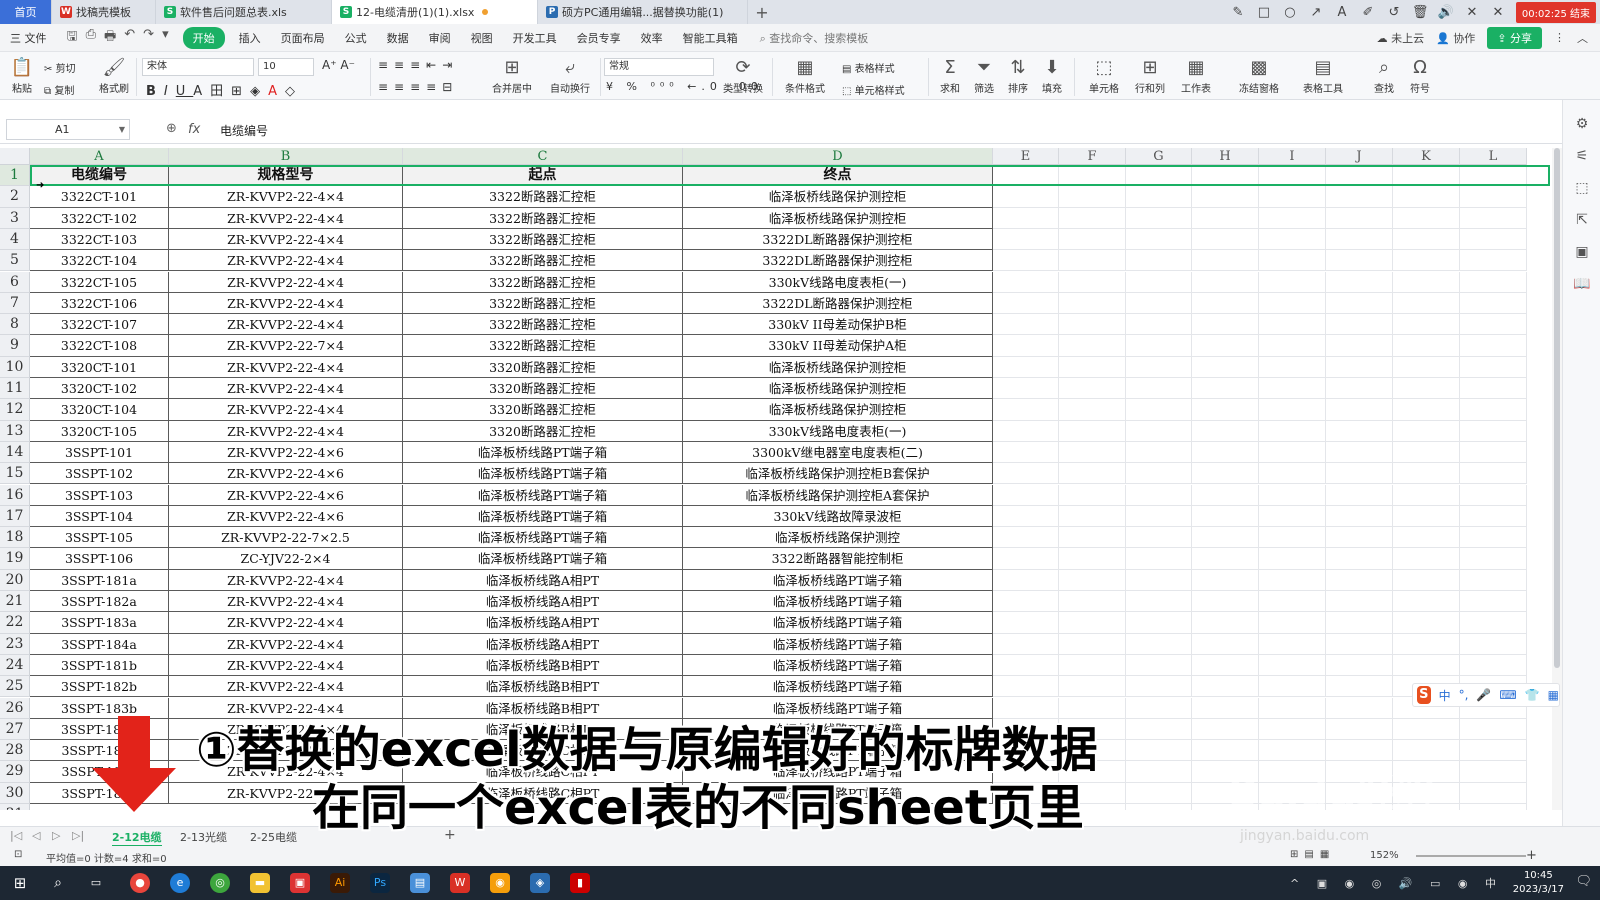 The height and width of the screenshot is (900, 1600). I want to click on menu-grid-icon: ▦, so click(1553, 695).